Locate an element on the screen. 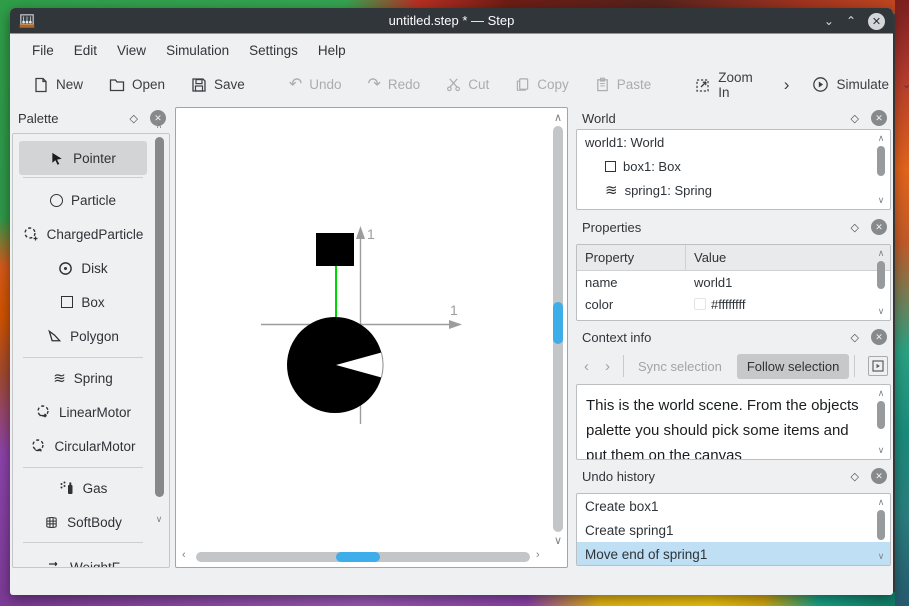  open-in-window-button is located at coordinates (878, 366).